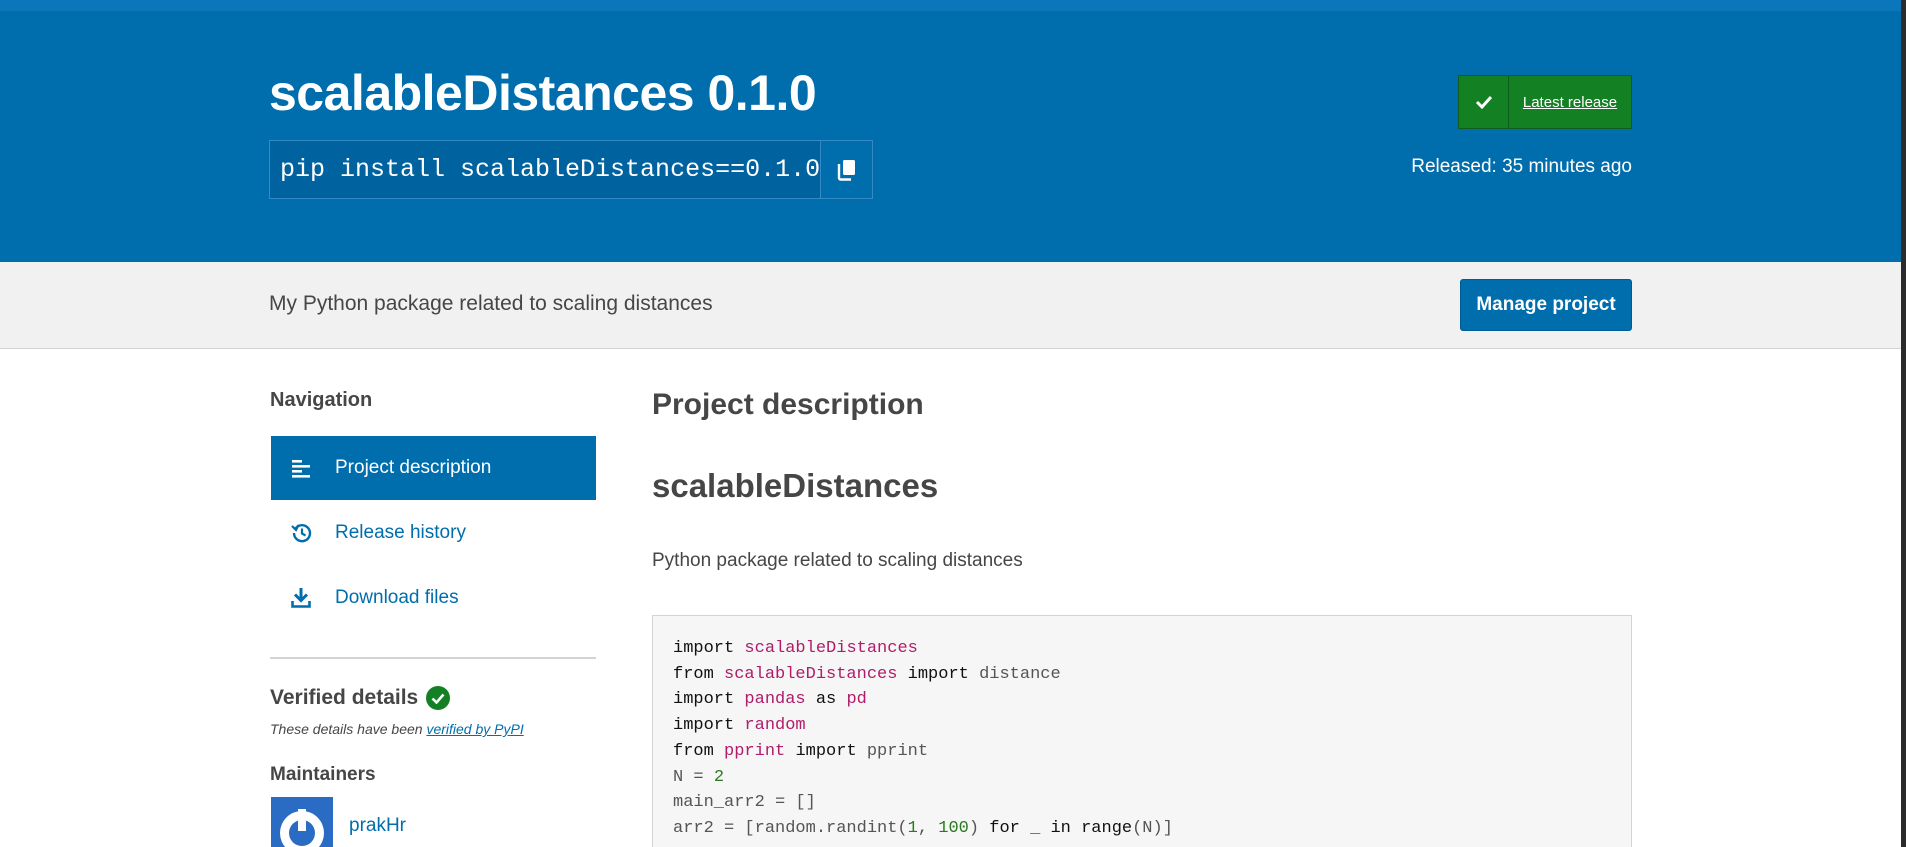 Image resolution: width=1906 pixels, height=847 pixels. Describe the element at coordinates (867, 674) in the screenshot. I see `code-line: from scalableDistances import distance` at that location.